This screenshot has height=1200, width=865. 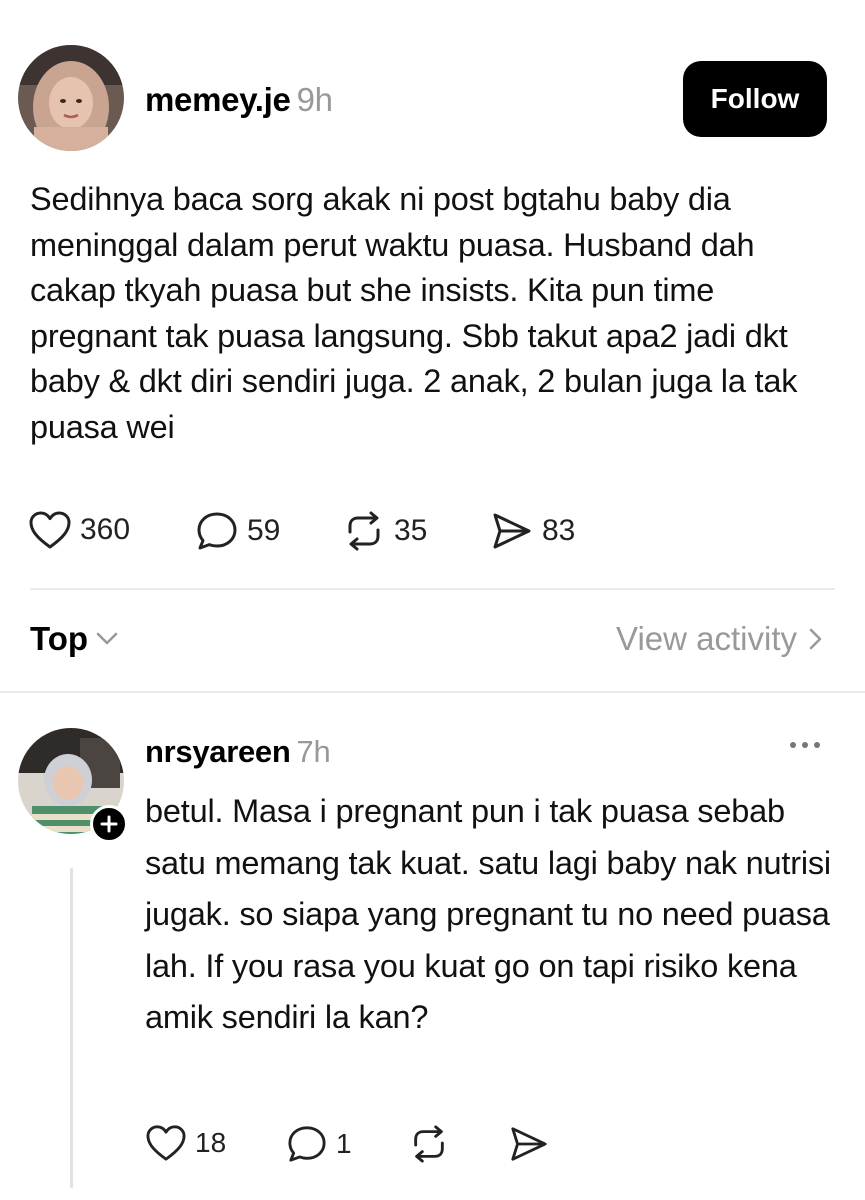 I want to click on post-share-count: 83, so click(x=559, y=530).